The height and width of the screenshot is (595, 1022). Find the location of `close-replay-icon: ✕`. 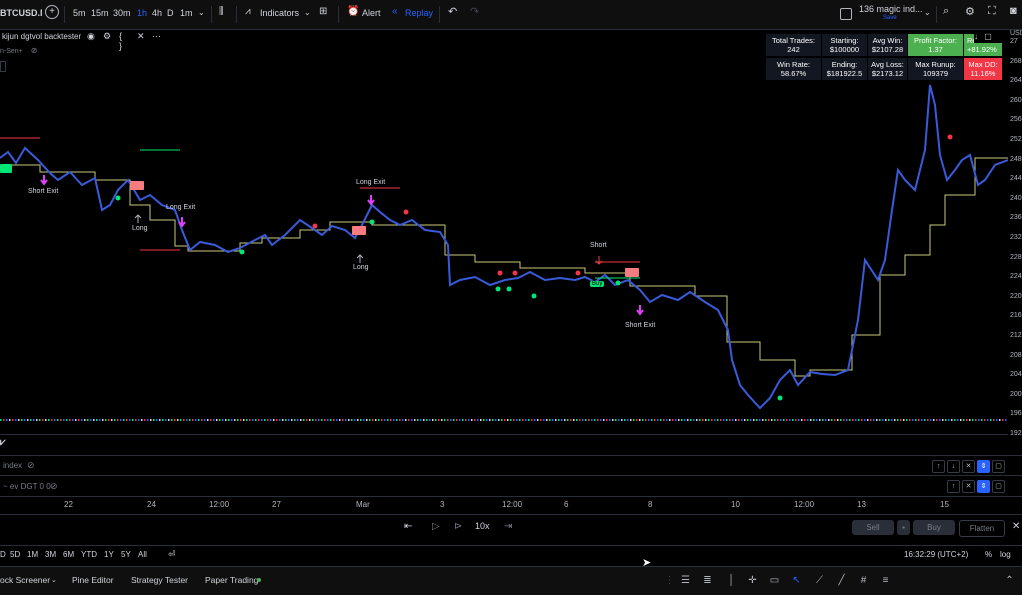

close-replay-icon: ✕ is located at coordinates (1016, 526).